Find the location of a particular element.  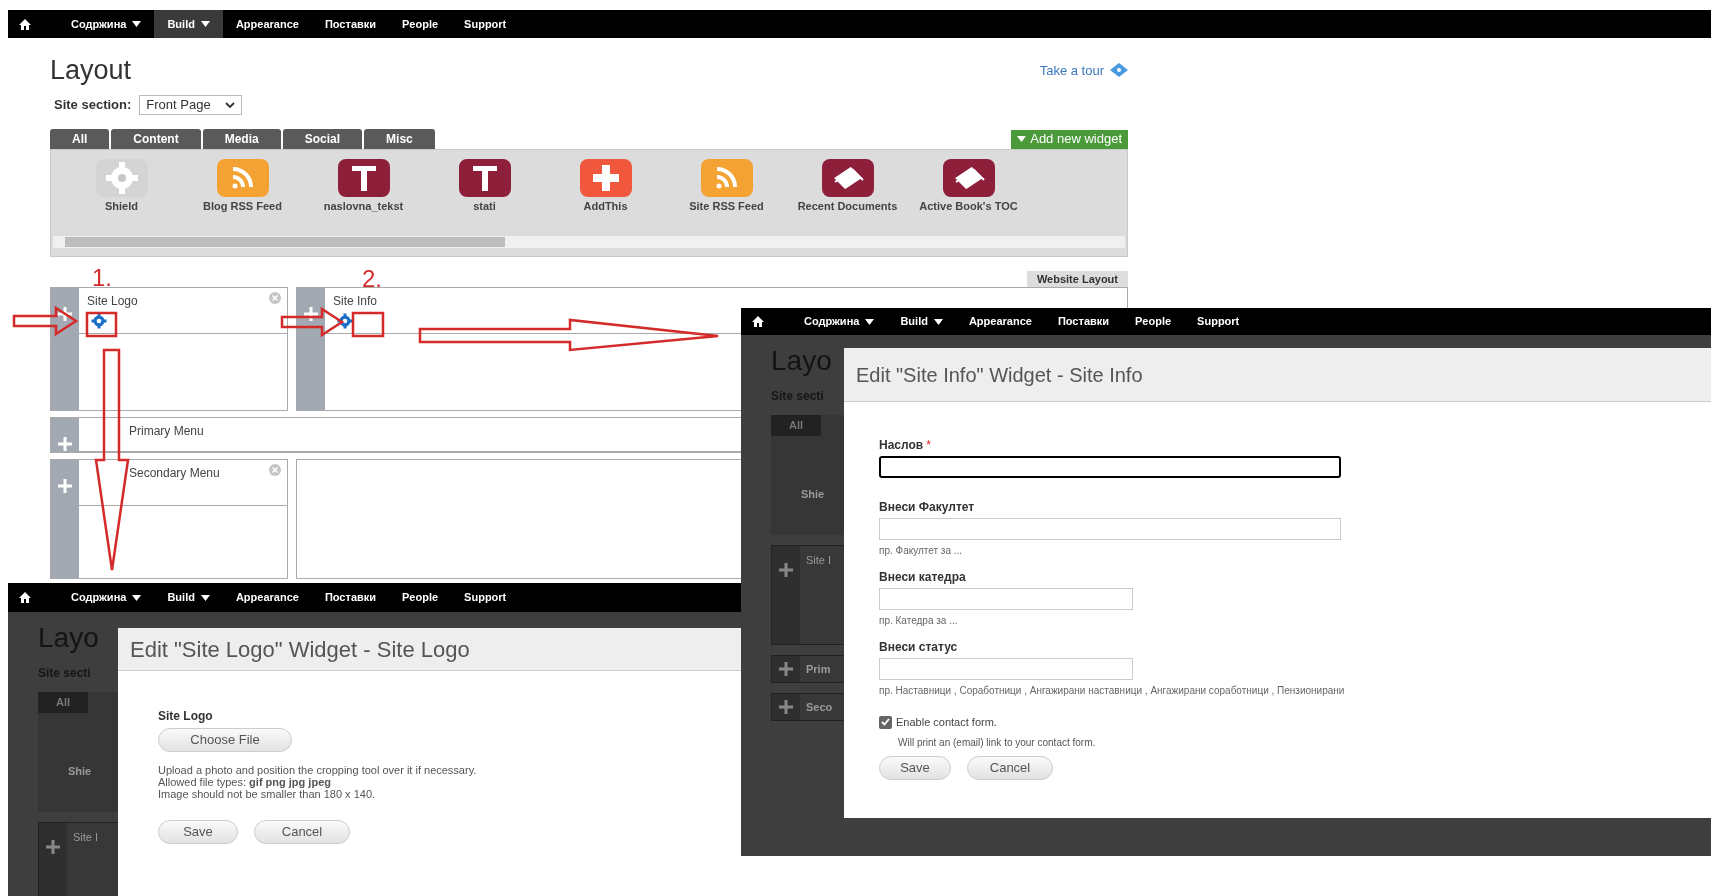

region-title: Site Info is located at coordinates (355, 301).